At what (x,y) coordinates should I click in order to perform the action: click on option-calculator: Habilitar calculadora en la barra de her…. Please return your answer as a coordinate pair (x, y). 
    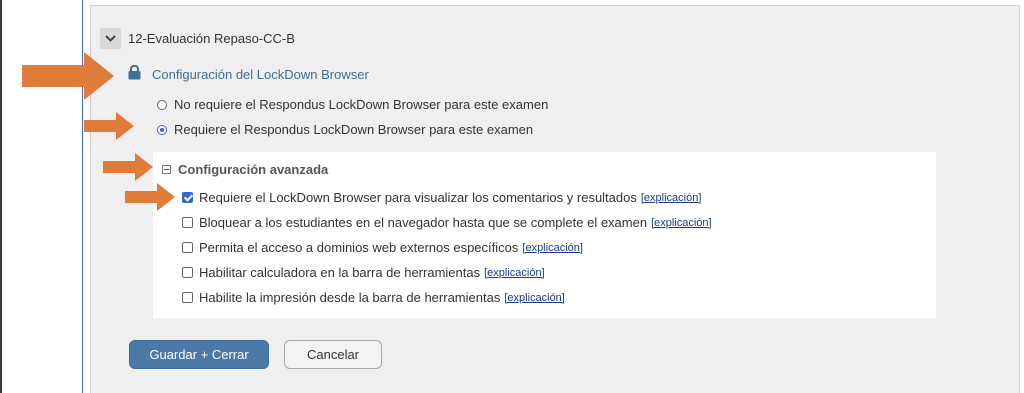
    Looking at the image, I should click on (363, 272).